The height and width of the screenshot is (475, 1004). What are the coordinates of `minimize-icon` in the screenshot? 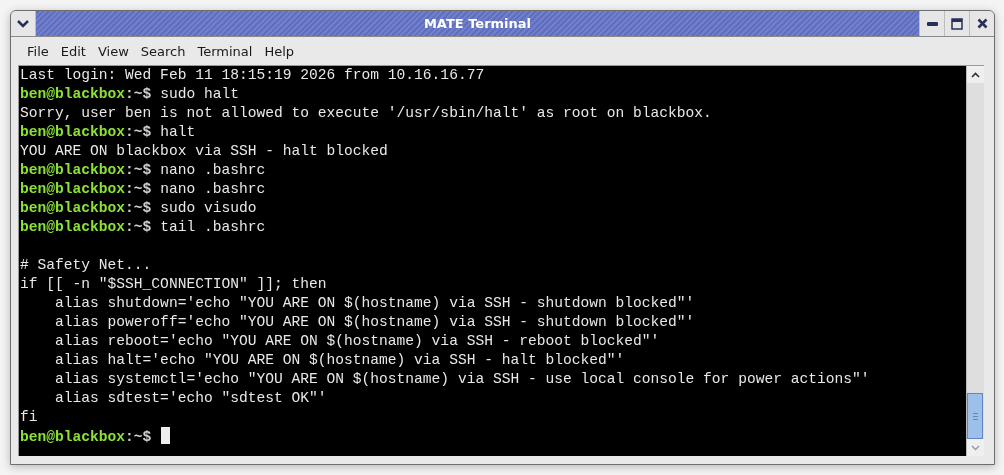 It's located at (932, 23).